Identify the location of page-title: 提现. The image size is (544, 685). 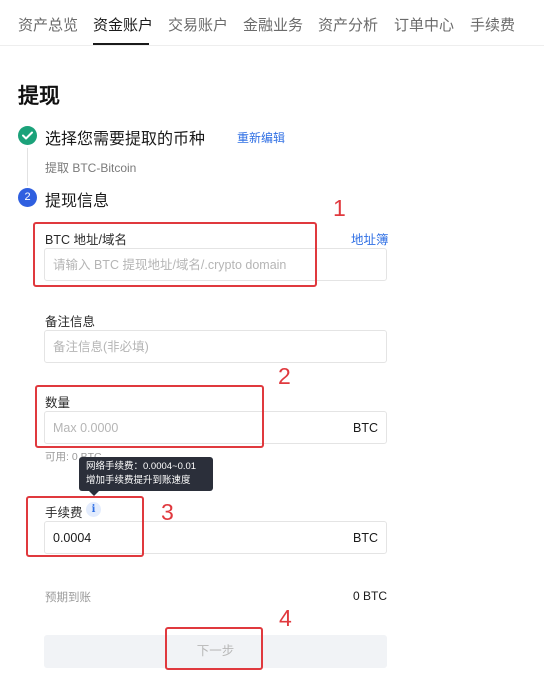
(39, 96).